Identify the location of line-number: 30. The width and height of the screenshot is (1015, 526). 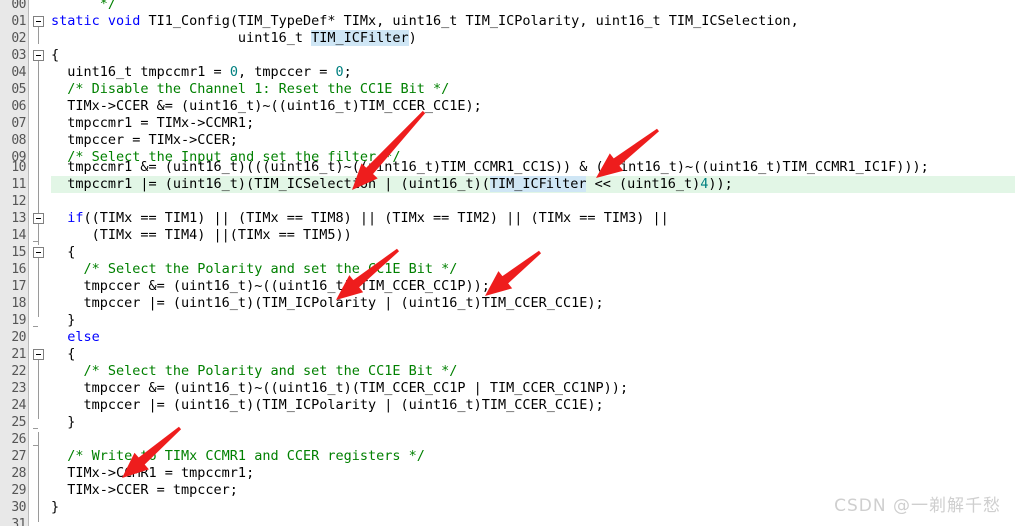
(18, 507).